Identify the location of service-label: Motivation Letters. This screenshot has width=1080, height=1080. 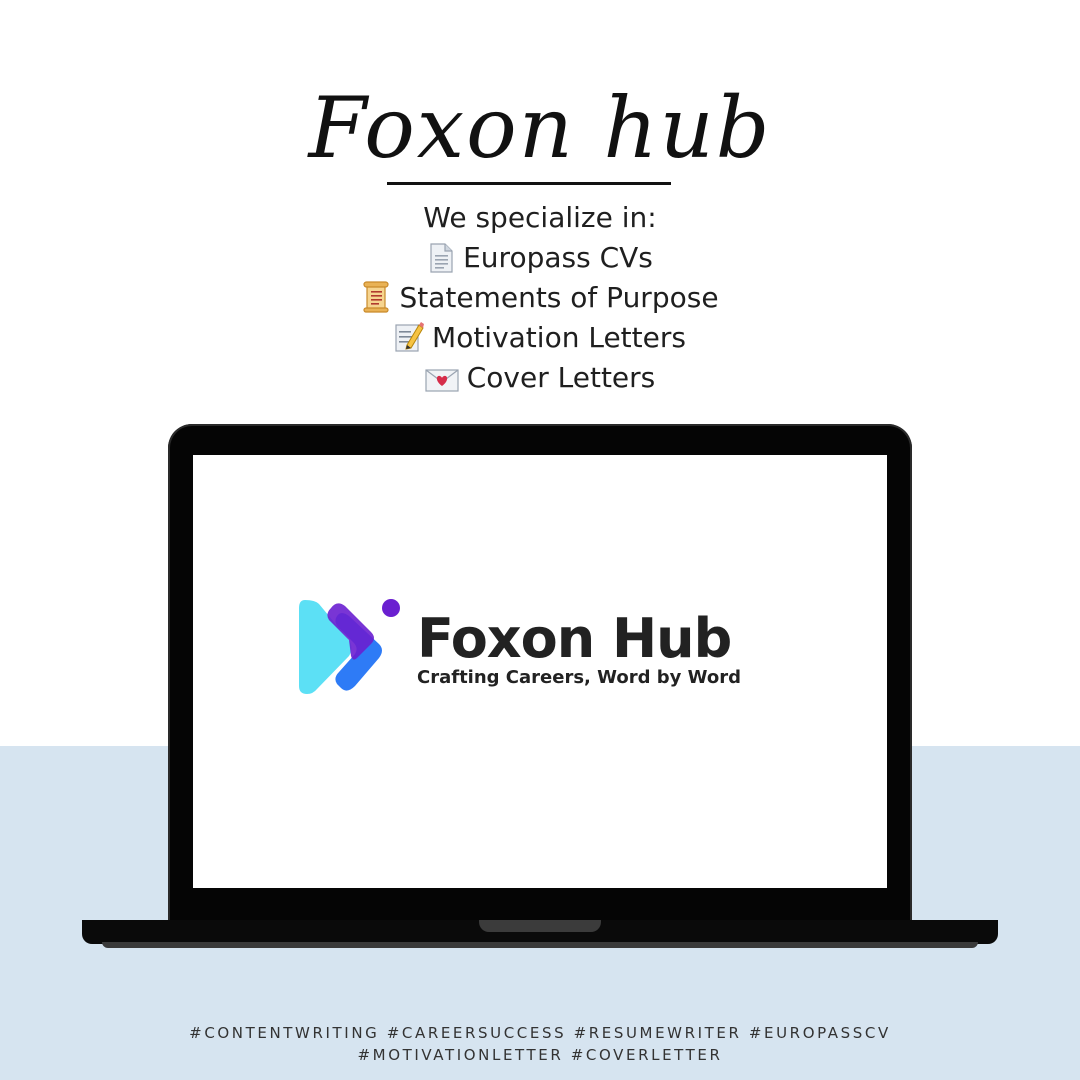
(559, 337).